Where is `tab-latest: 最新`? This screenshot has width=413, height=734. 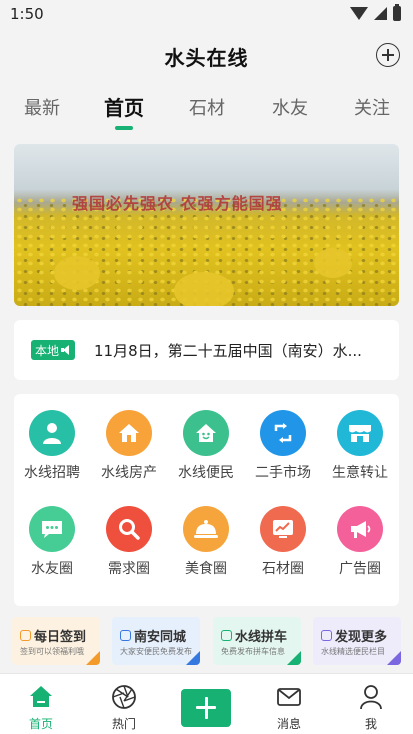 tab-latest: 最新 is located at coordinates (42, 107).